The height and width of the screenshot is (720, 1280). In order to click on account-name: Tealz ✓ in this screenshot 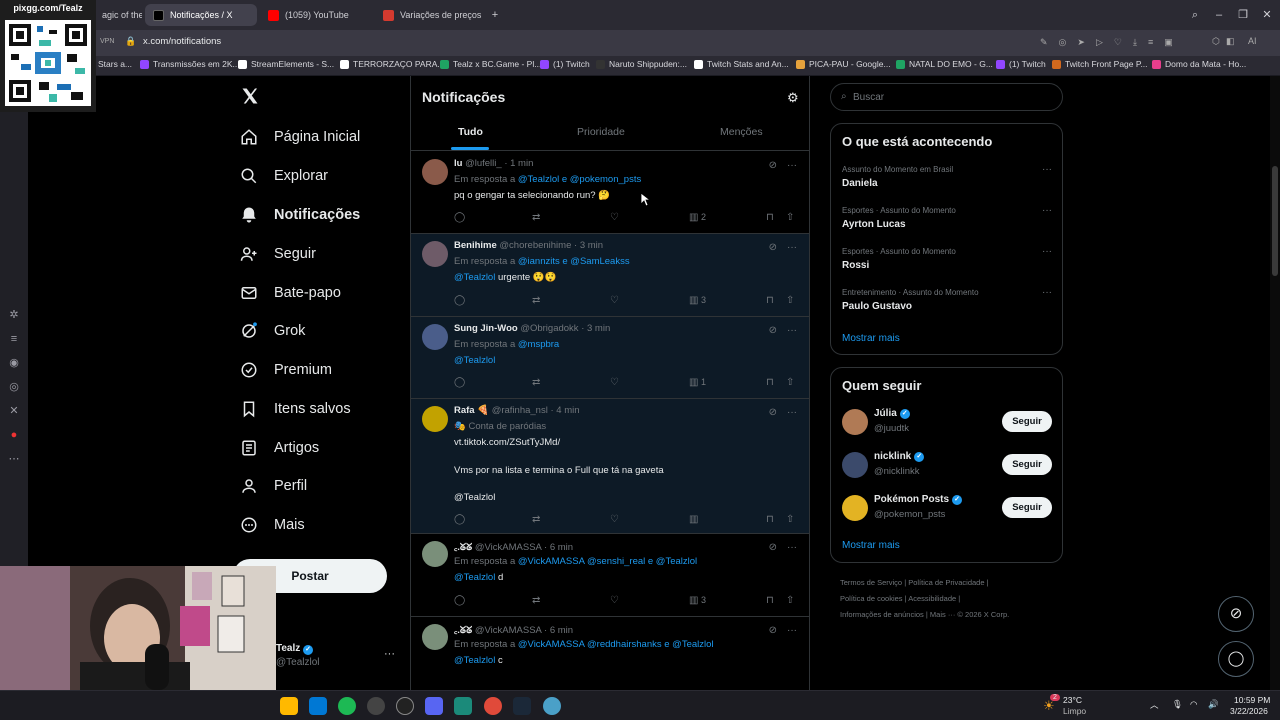, I will do `click(295, 649)`.